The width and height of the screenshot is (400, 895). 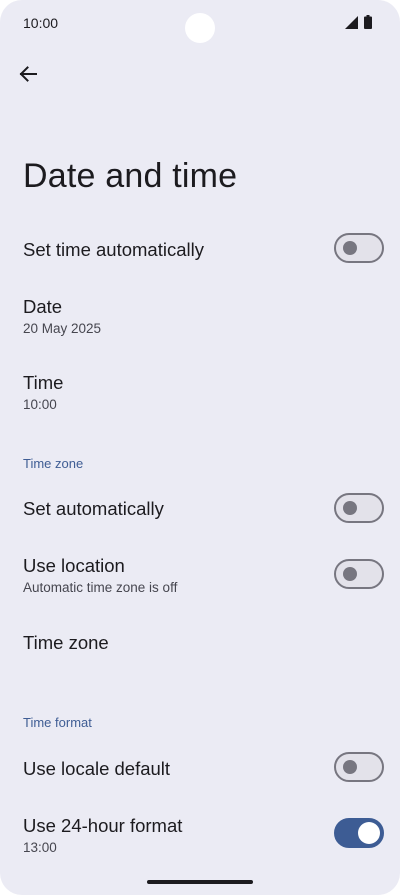 I want to click on camera-cutout, so click(x=200, y=28).